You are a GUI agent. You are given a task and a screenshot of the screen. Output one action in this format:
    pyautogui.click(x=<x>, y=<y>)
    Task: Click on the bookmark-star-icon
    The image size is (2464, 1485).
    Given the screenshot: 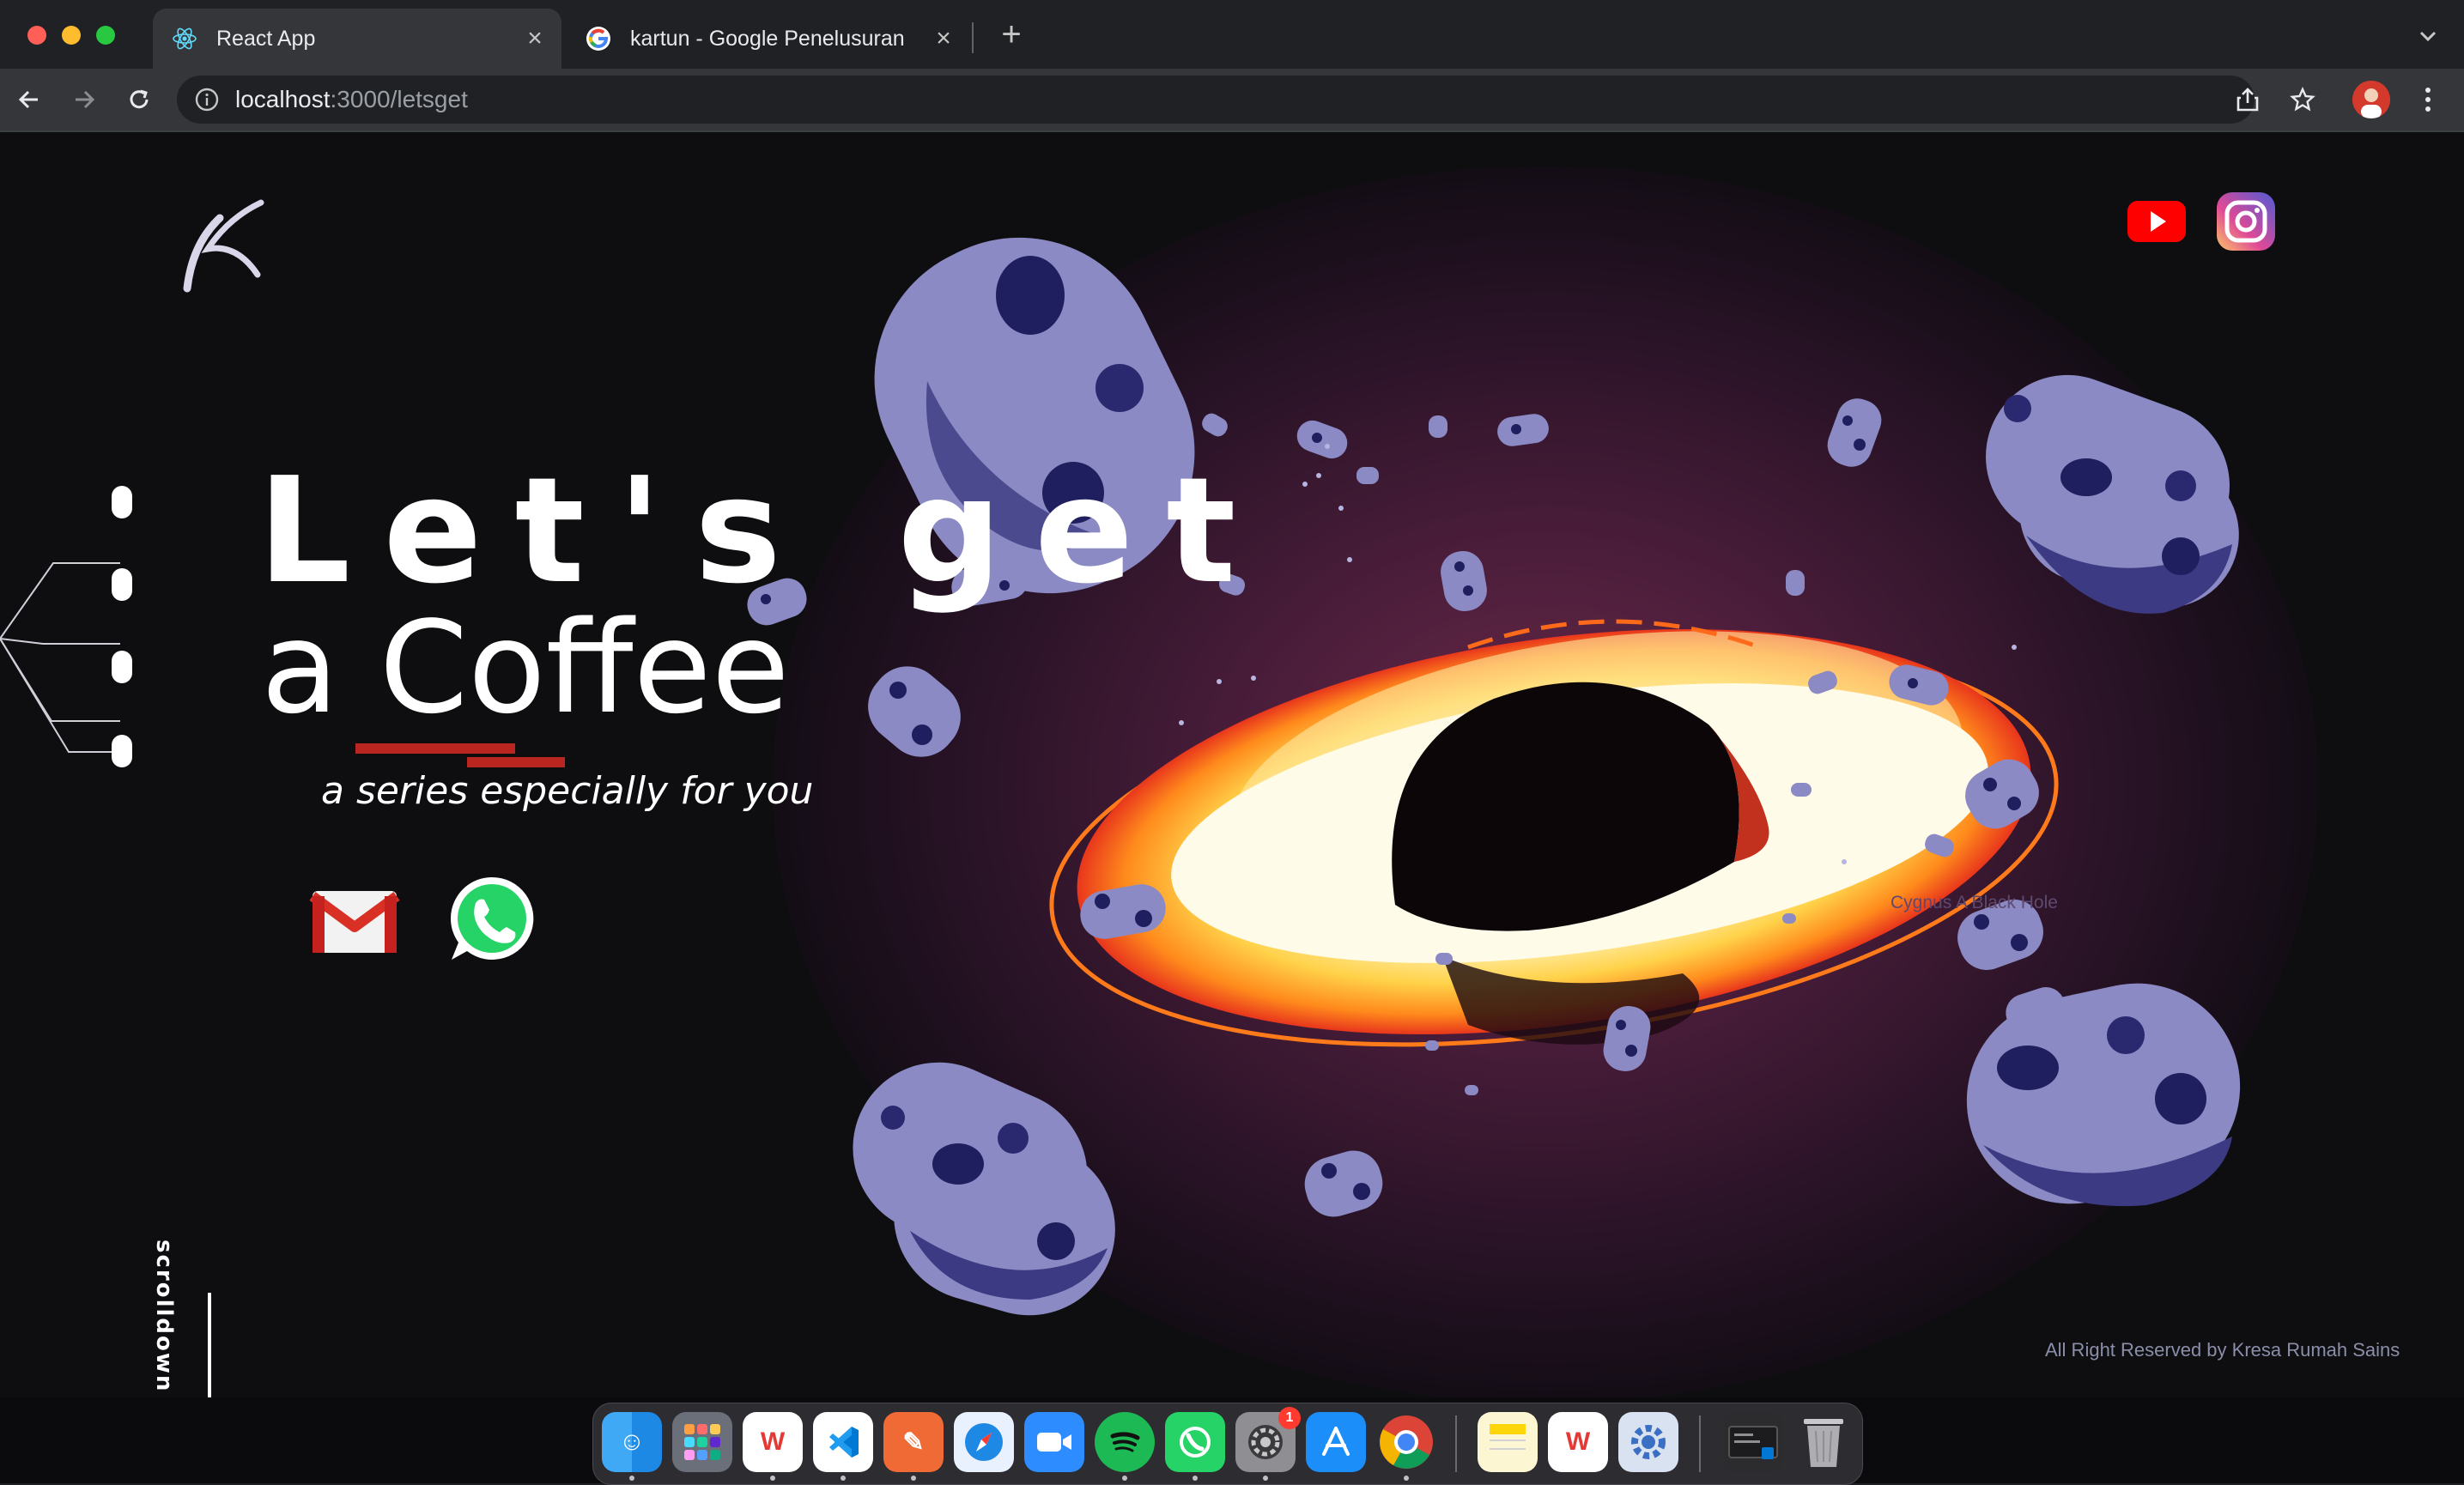 What is the action you would take?
    pyautogui.click(x=2302, y=99)
    